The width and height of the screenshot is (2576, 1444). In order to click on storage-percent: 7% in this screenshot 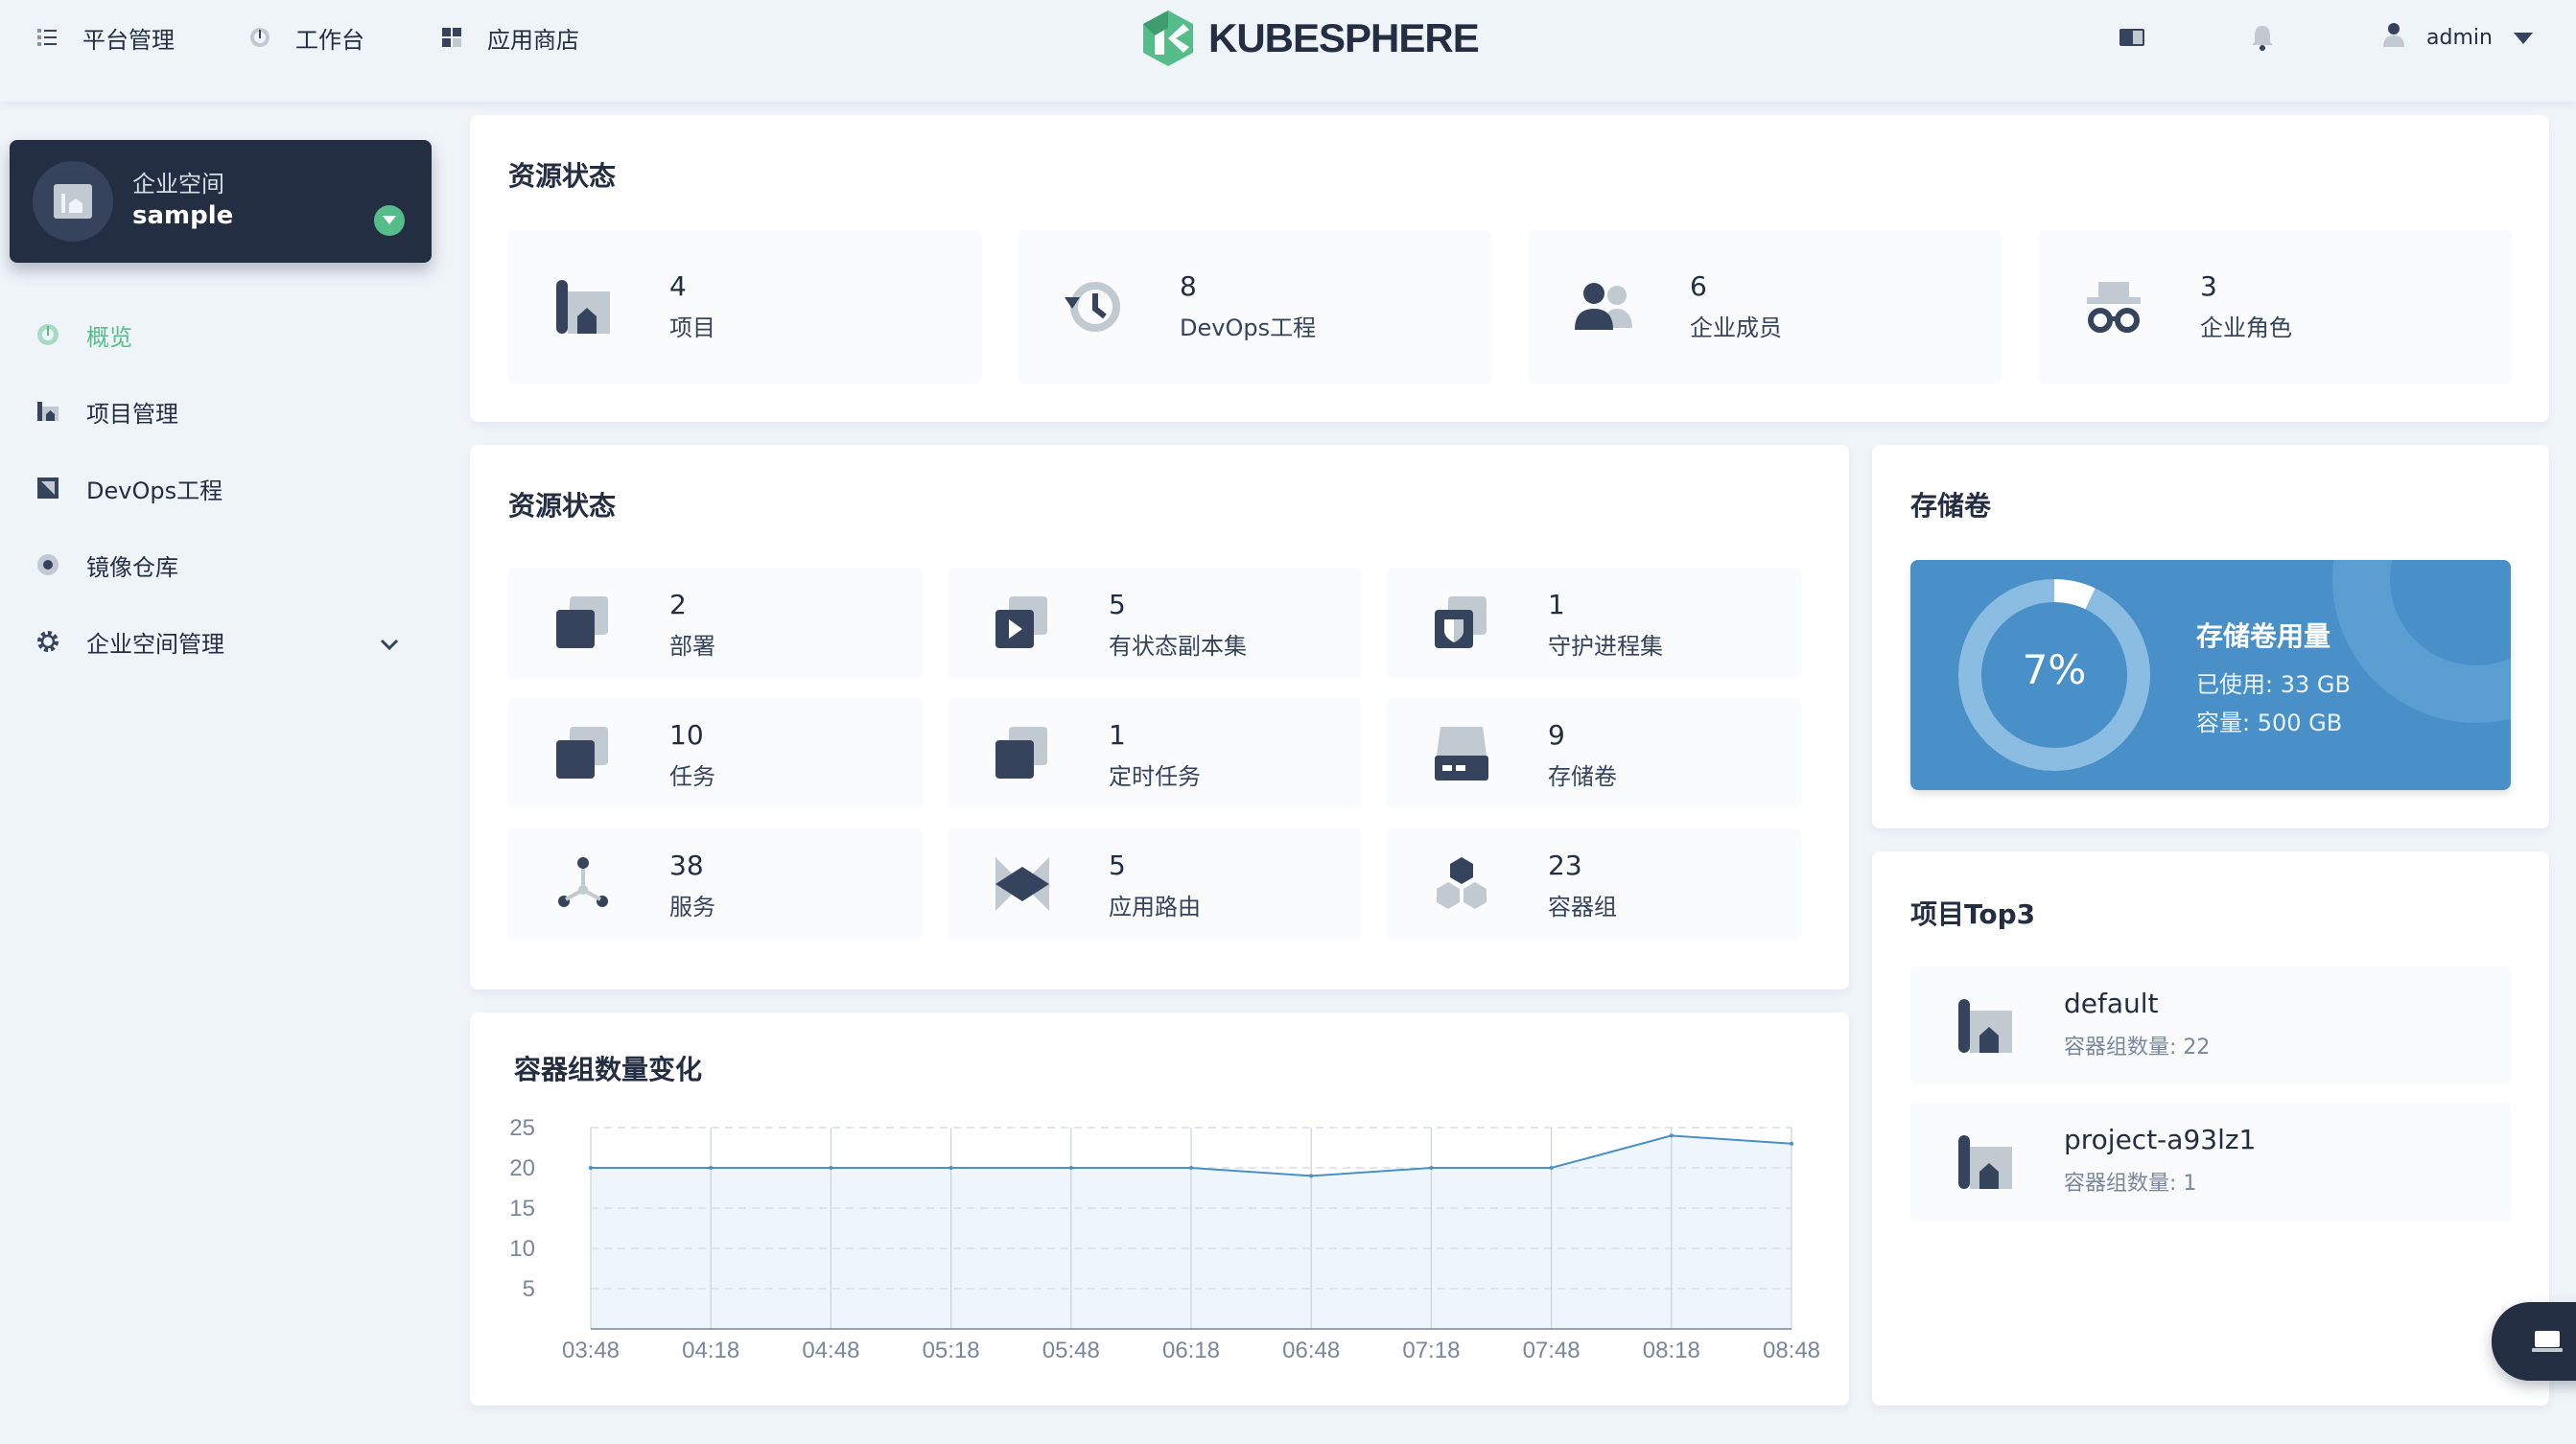, I will do `click(2054, 669)`.